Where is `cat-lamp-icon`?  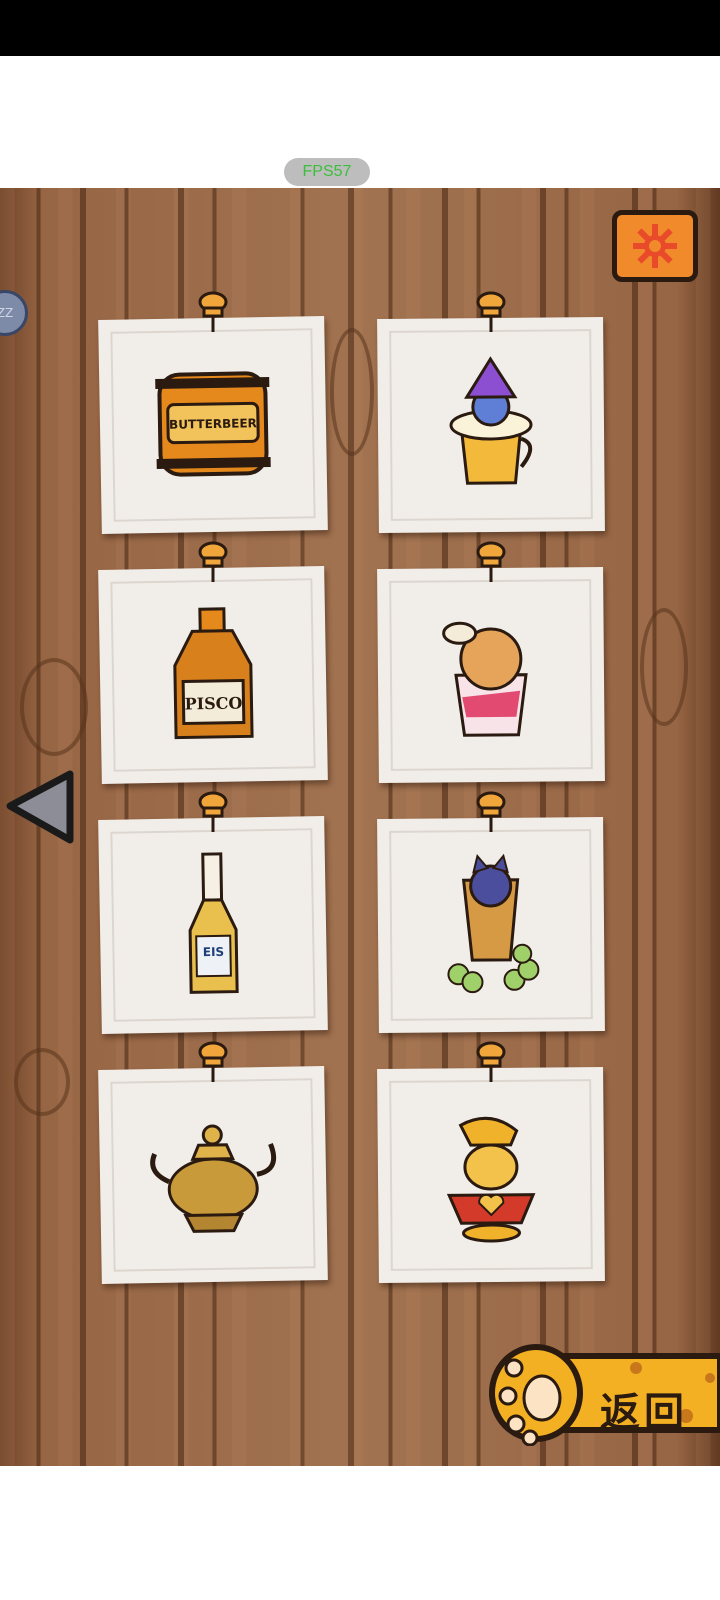 cat-lamp-icon is located at coordinates (491, 1179).